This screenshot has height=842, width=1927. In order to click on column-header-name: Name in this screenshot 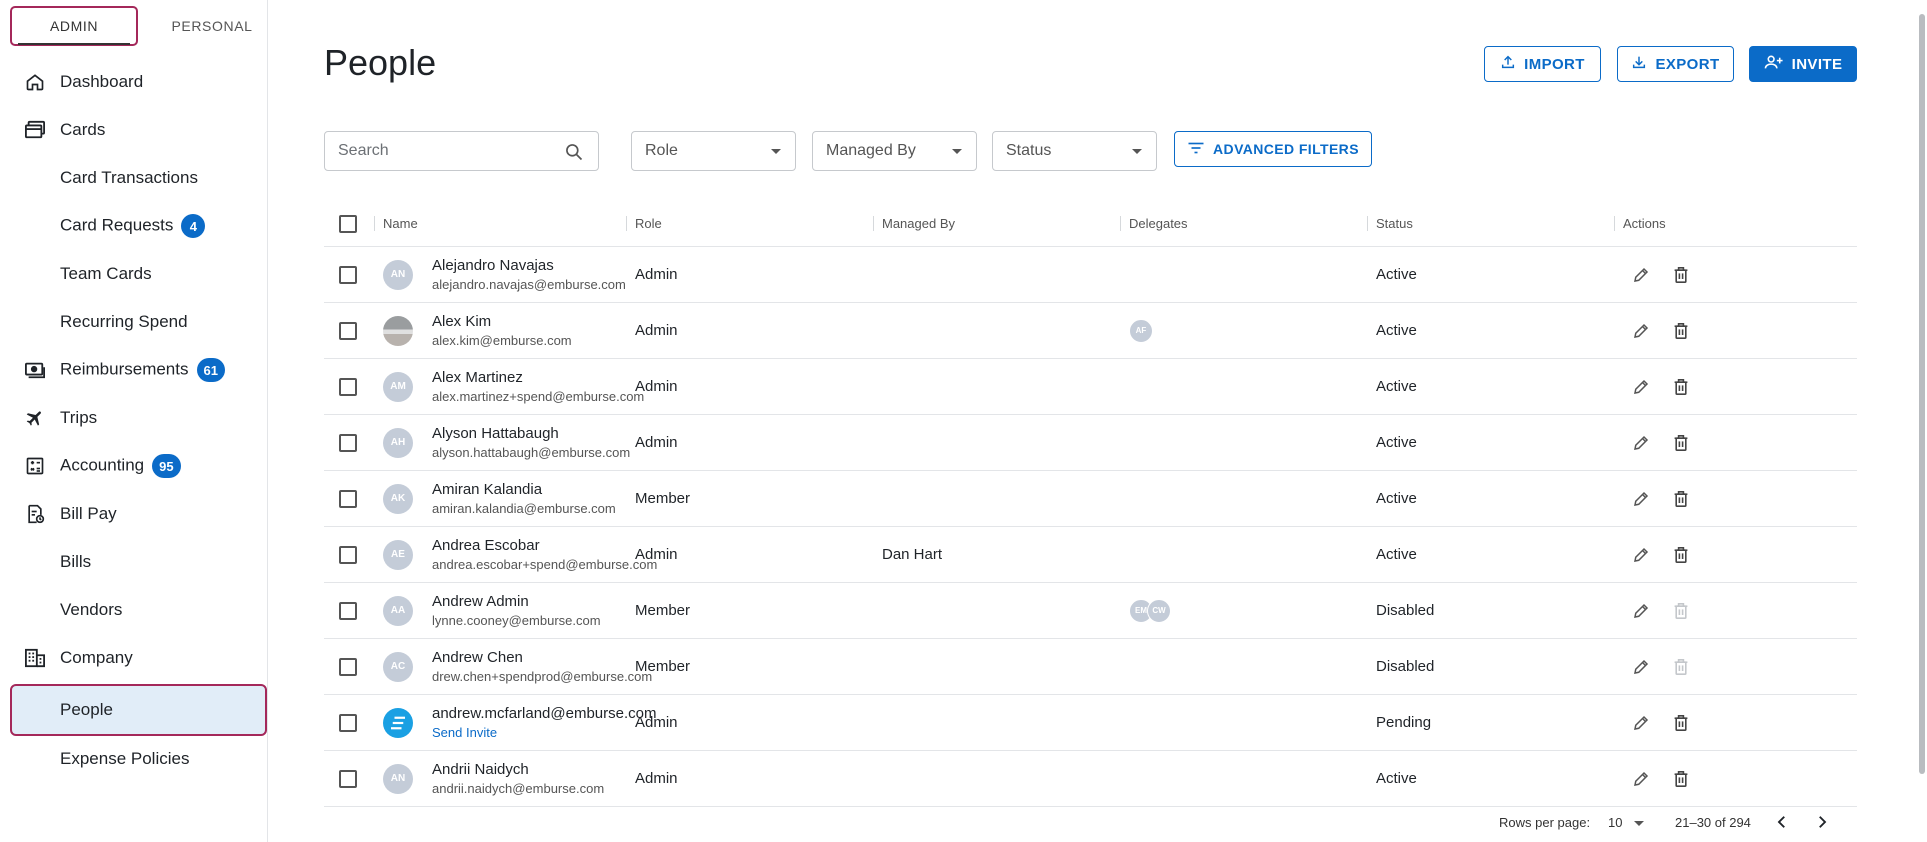, I will do `click(396, 223)`.